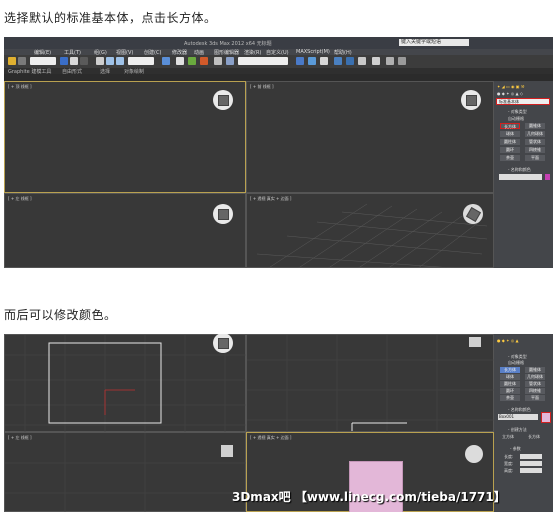 This screenshot has height=512, width=554. I want to click on main-toolbar, so click(278, 61).